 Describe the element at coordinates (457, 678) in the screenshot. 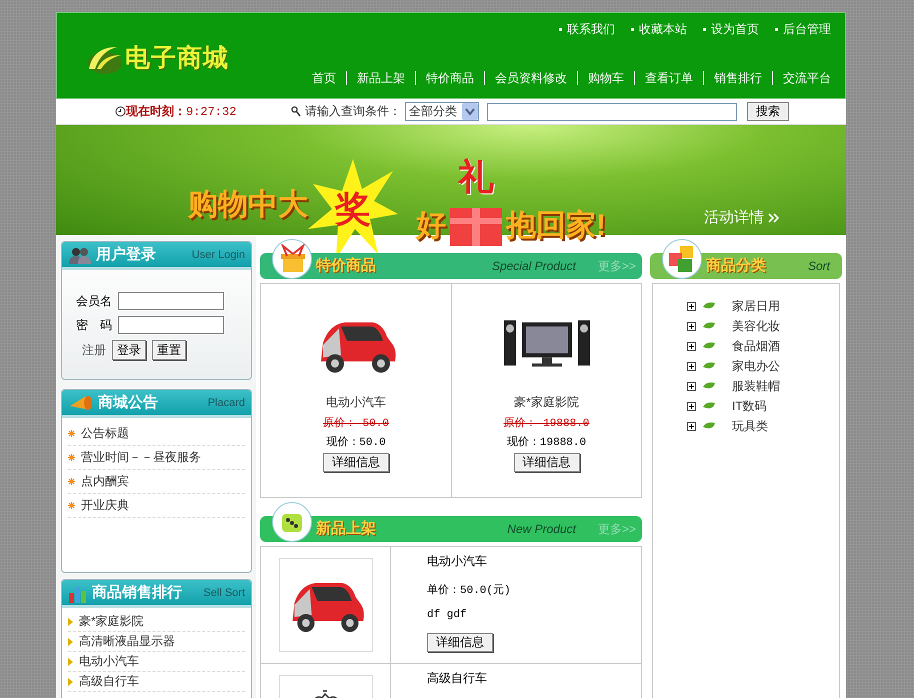

I see `product-name: 高级自行车` at that location.